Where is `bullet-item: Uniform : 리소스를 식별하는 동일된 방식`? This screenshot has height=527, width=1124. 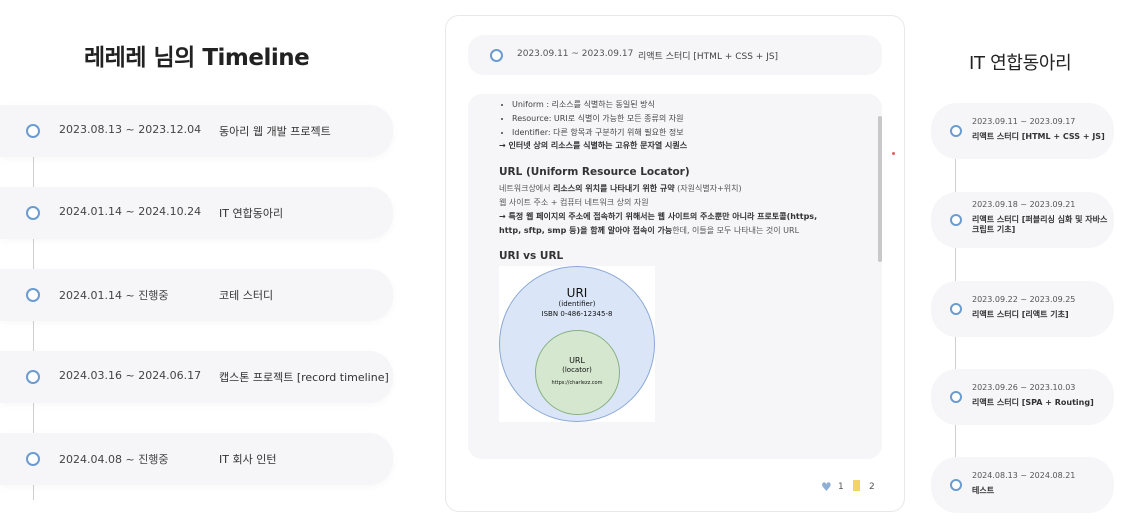
bullet-item: Uniform : 리소스를 식별하는 동일된 방식 is located at coordinates (598, 105).